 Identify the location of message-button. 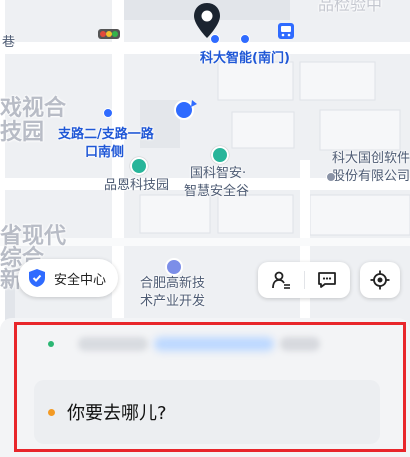
(327, 280).